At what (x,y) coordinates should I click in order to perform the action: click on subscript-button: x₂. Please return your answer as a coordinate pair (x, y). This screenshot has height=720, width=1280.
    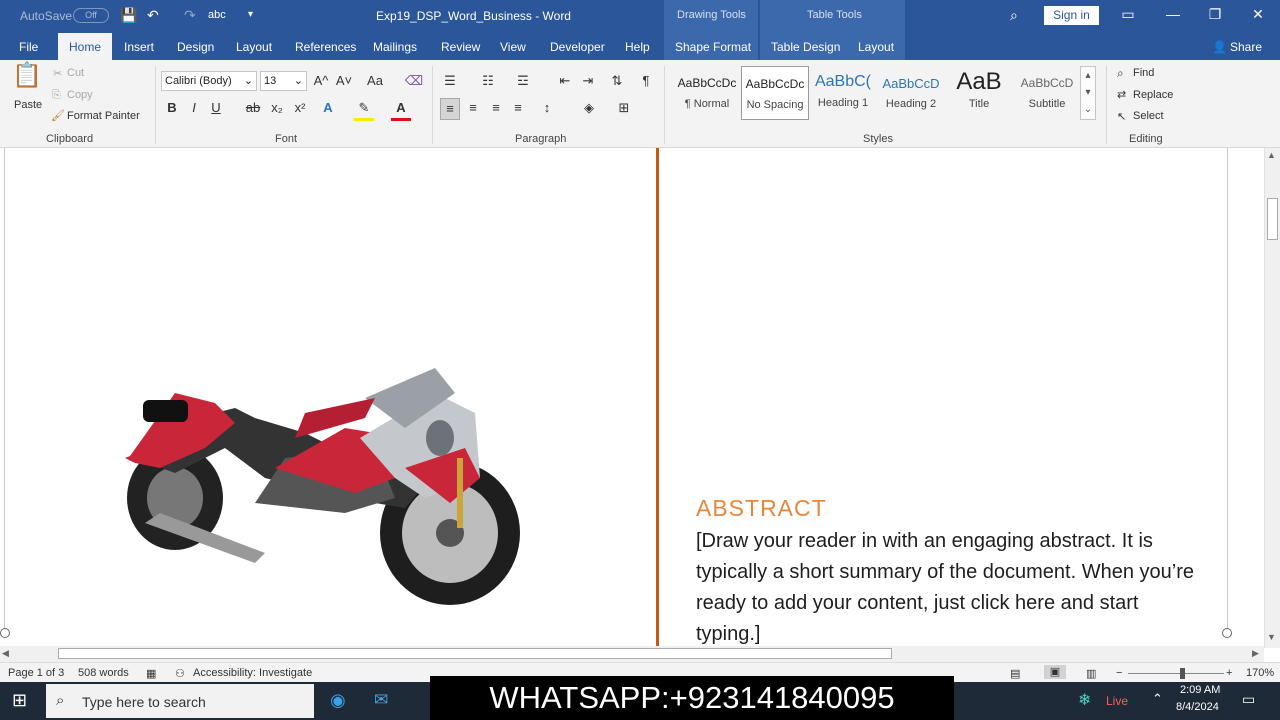
    Looking at the image, I should click on (277, 108).